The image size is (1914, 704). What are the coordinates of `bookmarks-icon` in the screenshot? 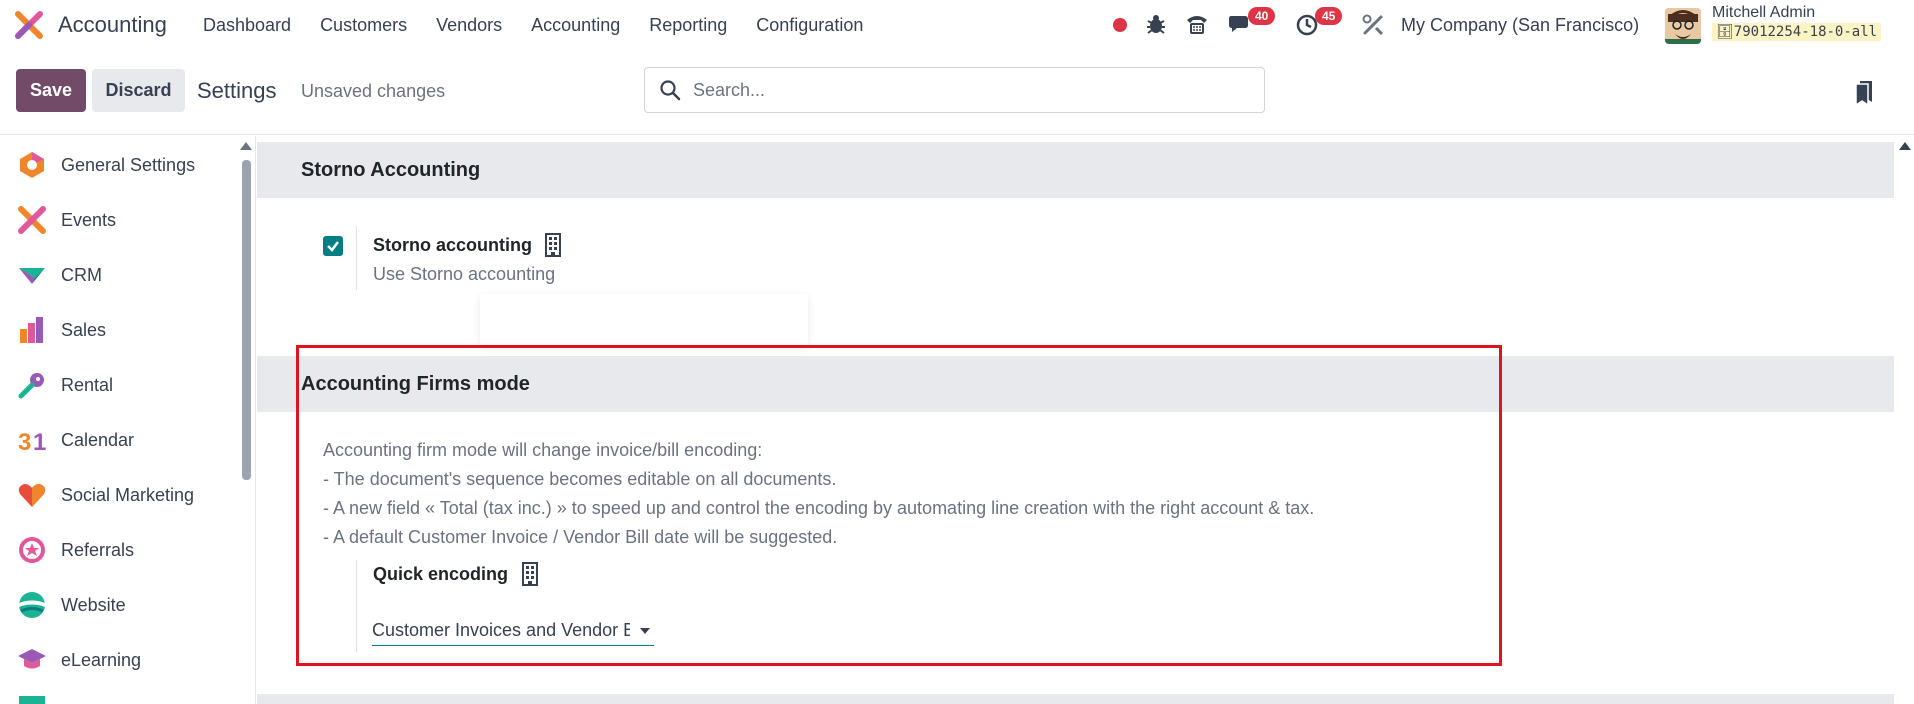 It's located at (1864, 93).